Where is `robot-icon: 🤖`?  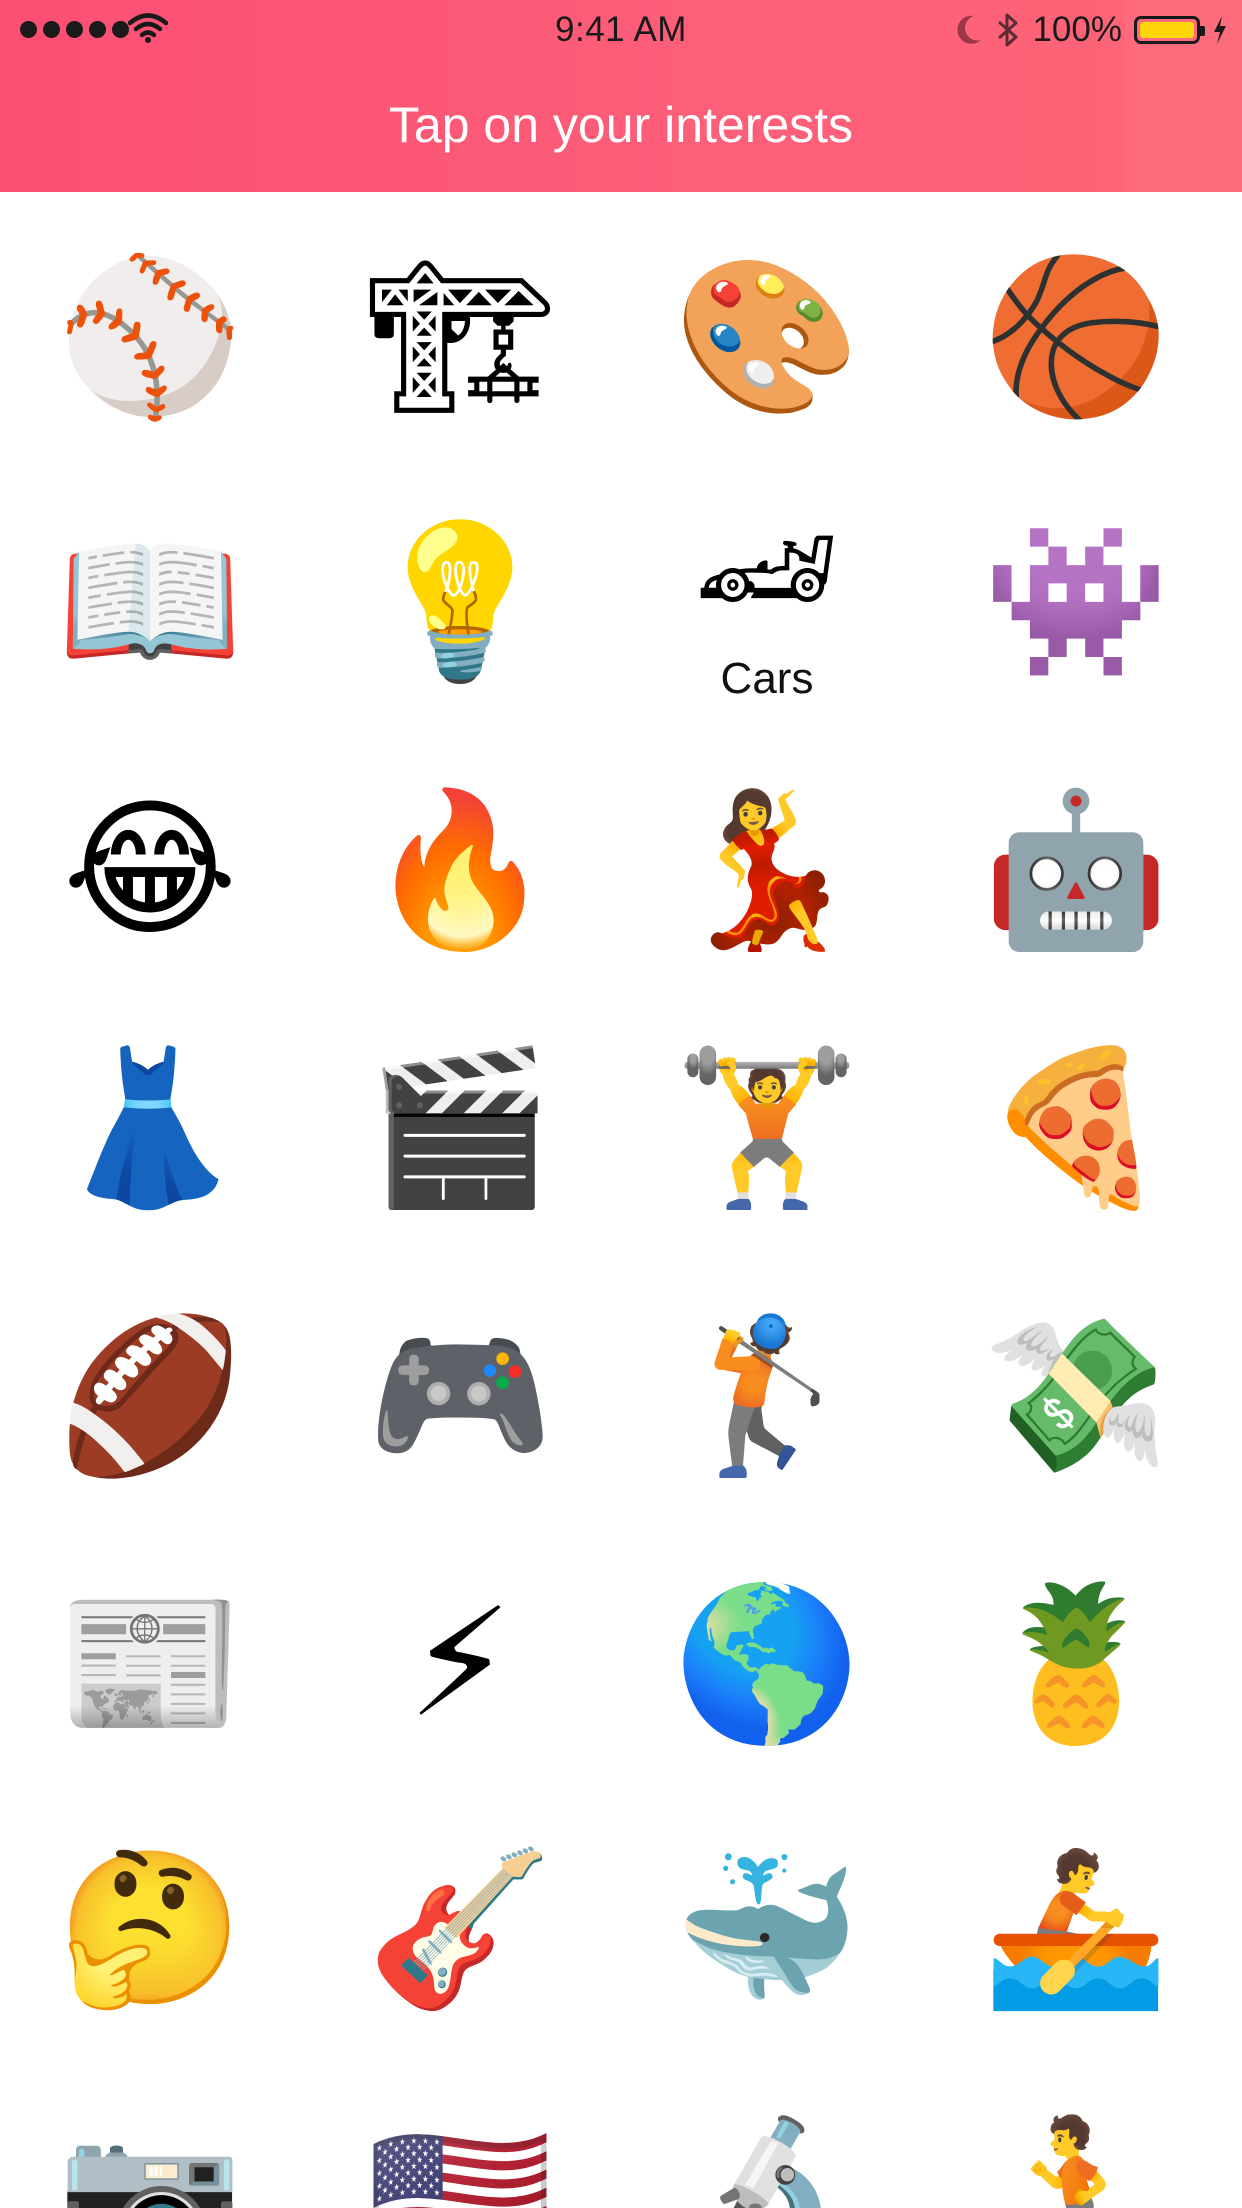 robot-icon: 🤖 is located at coordinates (1076, 870).